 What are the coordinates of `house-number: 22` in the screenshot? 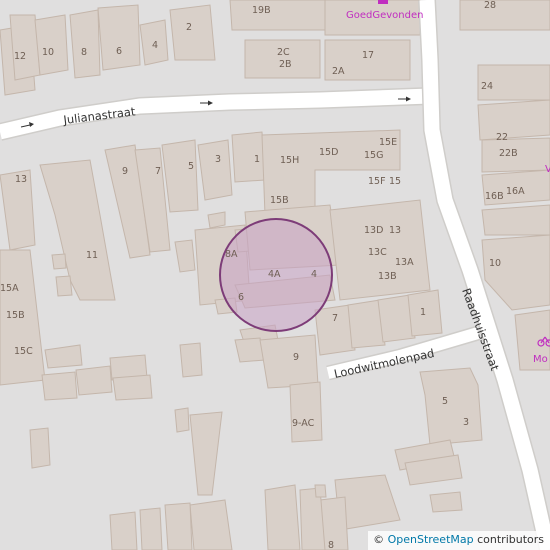 It's located at (502, 137).